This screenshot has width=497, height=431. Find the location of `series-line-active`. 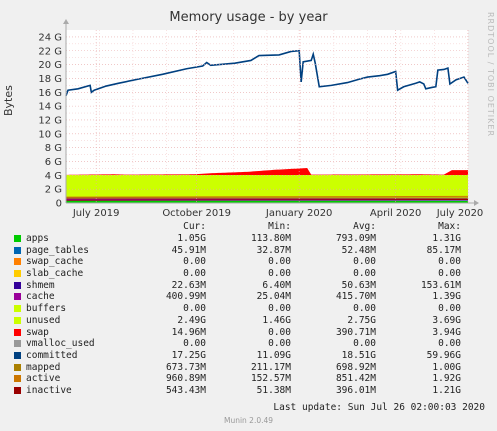

series-line-active is located at coordinates (267, 196).